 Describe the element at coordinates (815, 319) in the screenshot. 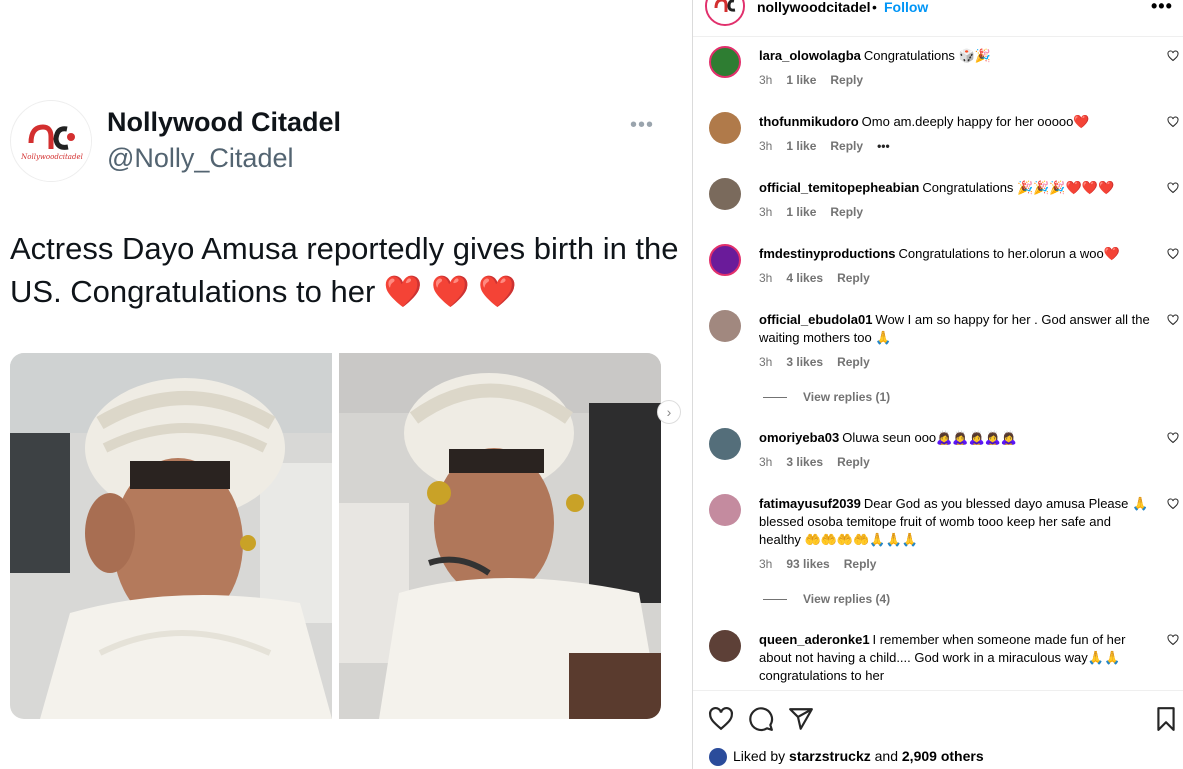

I see `commenter-username: official_ebudola01` at that location.